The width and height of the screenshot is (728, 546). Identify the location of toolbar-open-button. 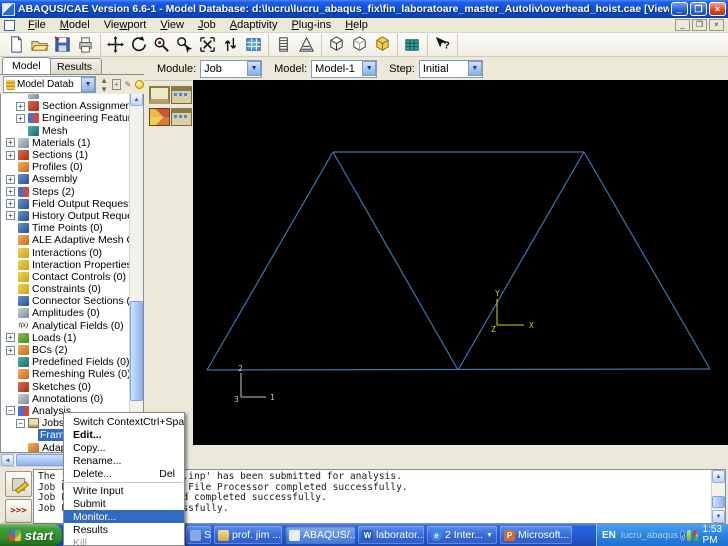
(39, 45).